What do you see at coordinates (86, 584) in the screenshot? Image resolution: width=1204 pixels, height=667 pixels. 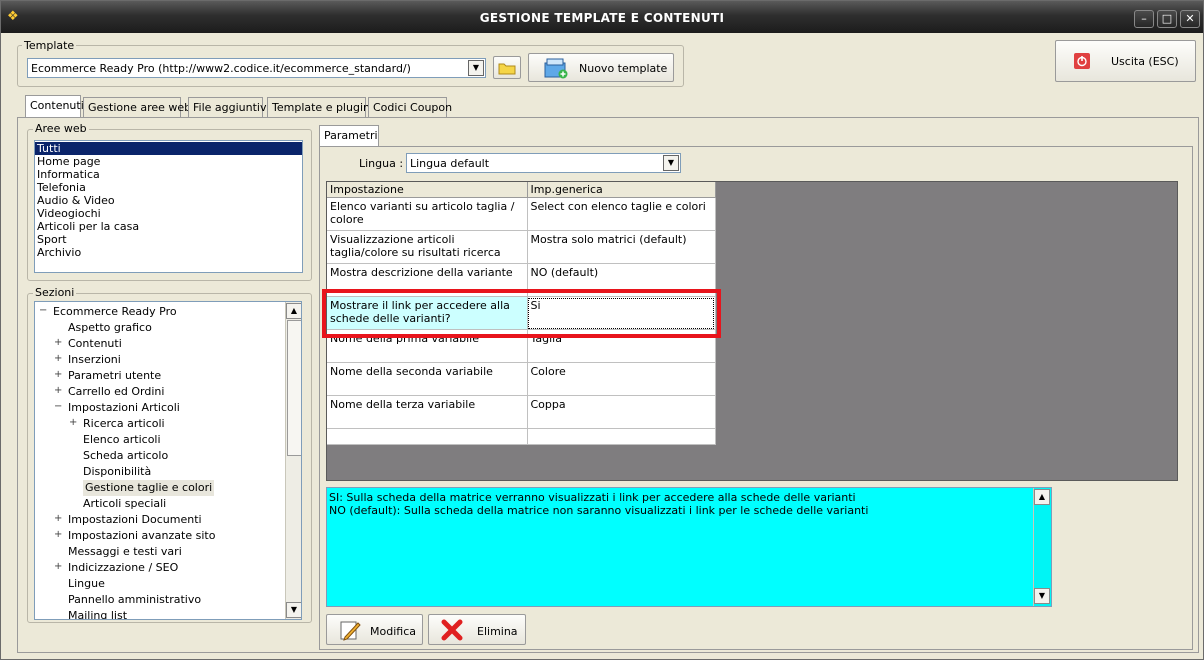 I see `tree-item: Lingue` at bounding box center [86, 584].